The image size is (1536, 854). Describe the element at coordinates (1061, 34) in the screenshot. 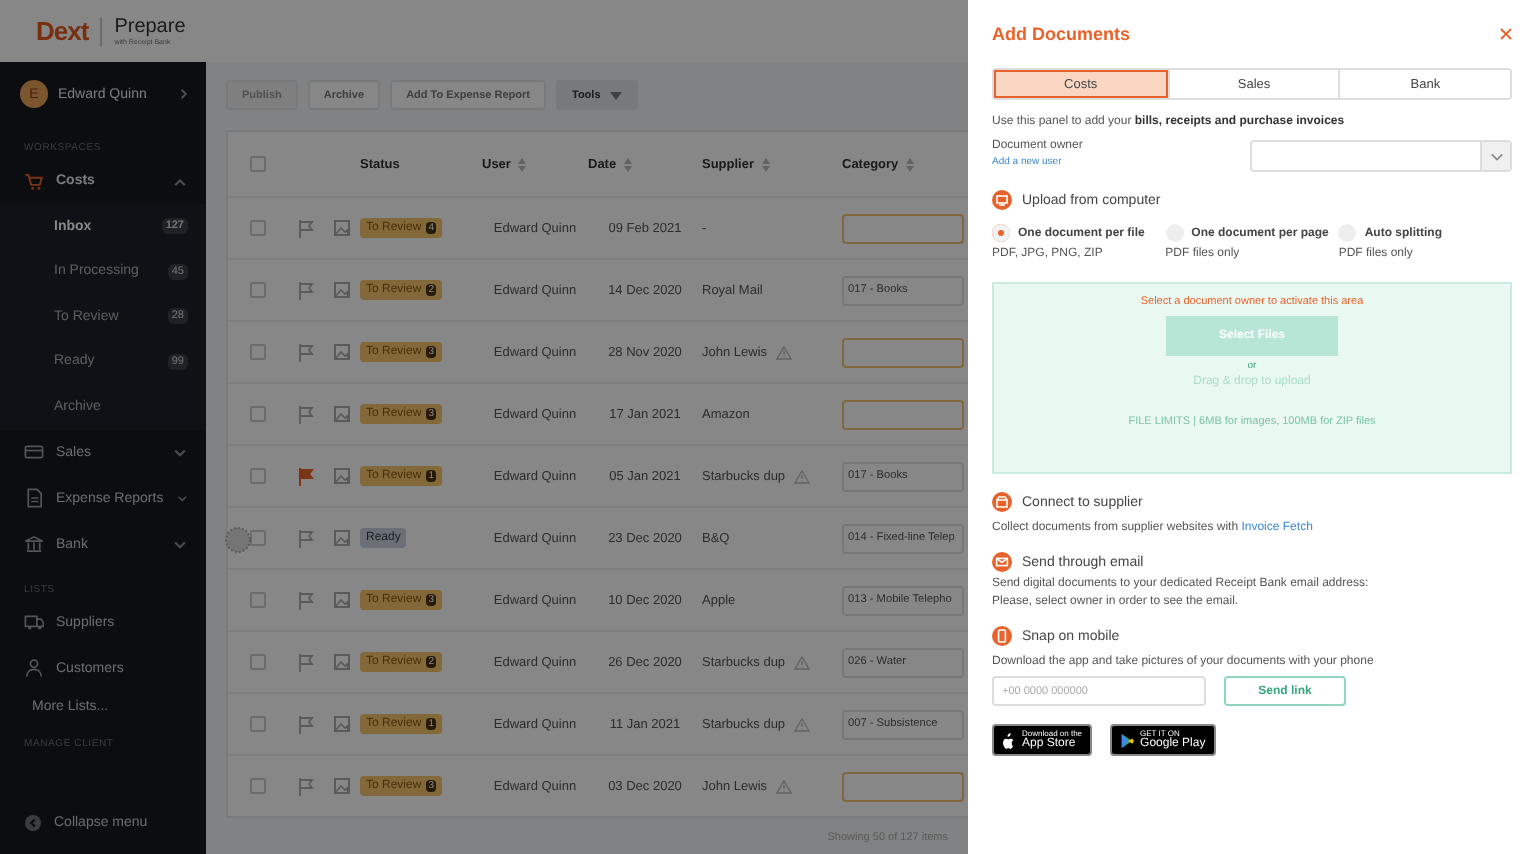

I see `panel-title: Add Documents` at that location.